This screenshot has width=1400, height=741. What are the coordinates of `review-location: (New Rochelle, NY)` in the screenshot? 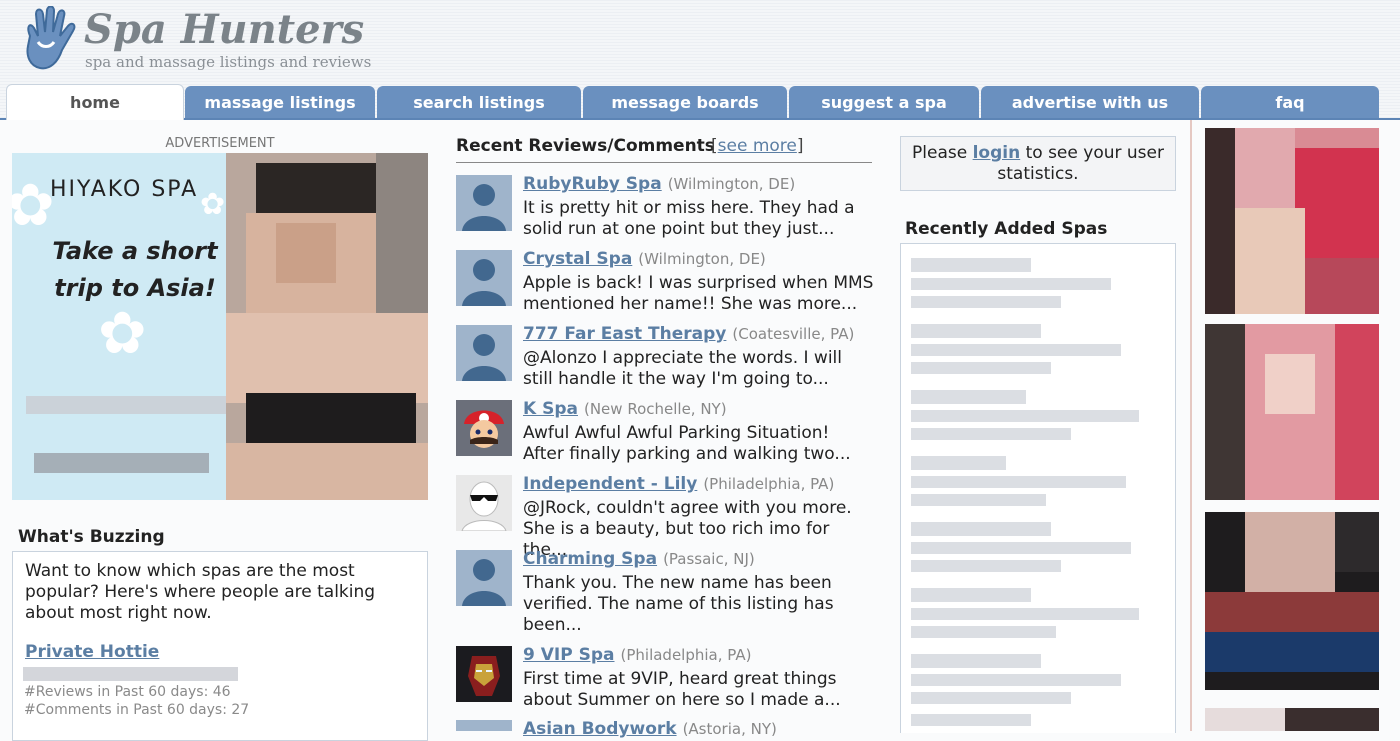 It's located at (655, 409).